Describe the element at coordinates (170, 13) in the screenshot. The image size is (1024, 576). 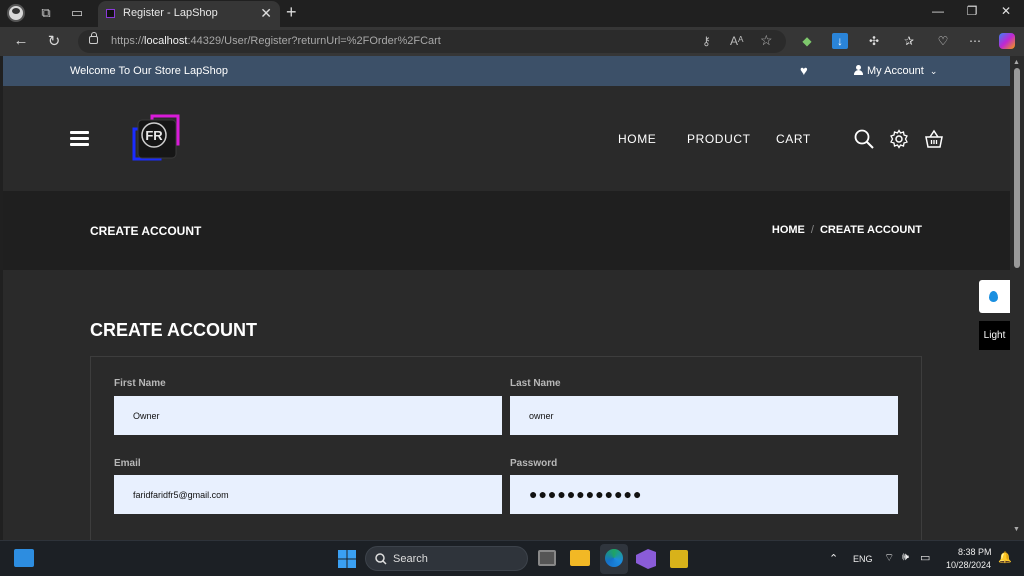
I see `tab-title: Register - LapShop` at that location.